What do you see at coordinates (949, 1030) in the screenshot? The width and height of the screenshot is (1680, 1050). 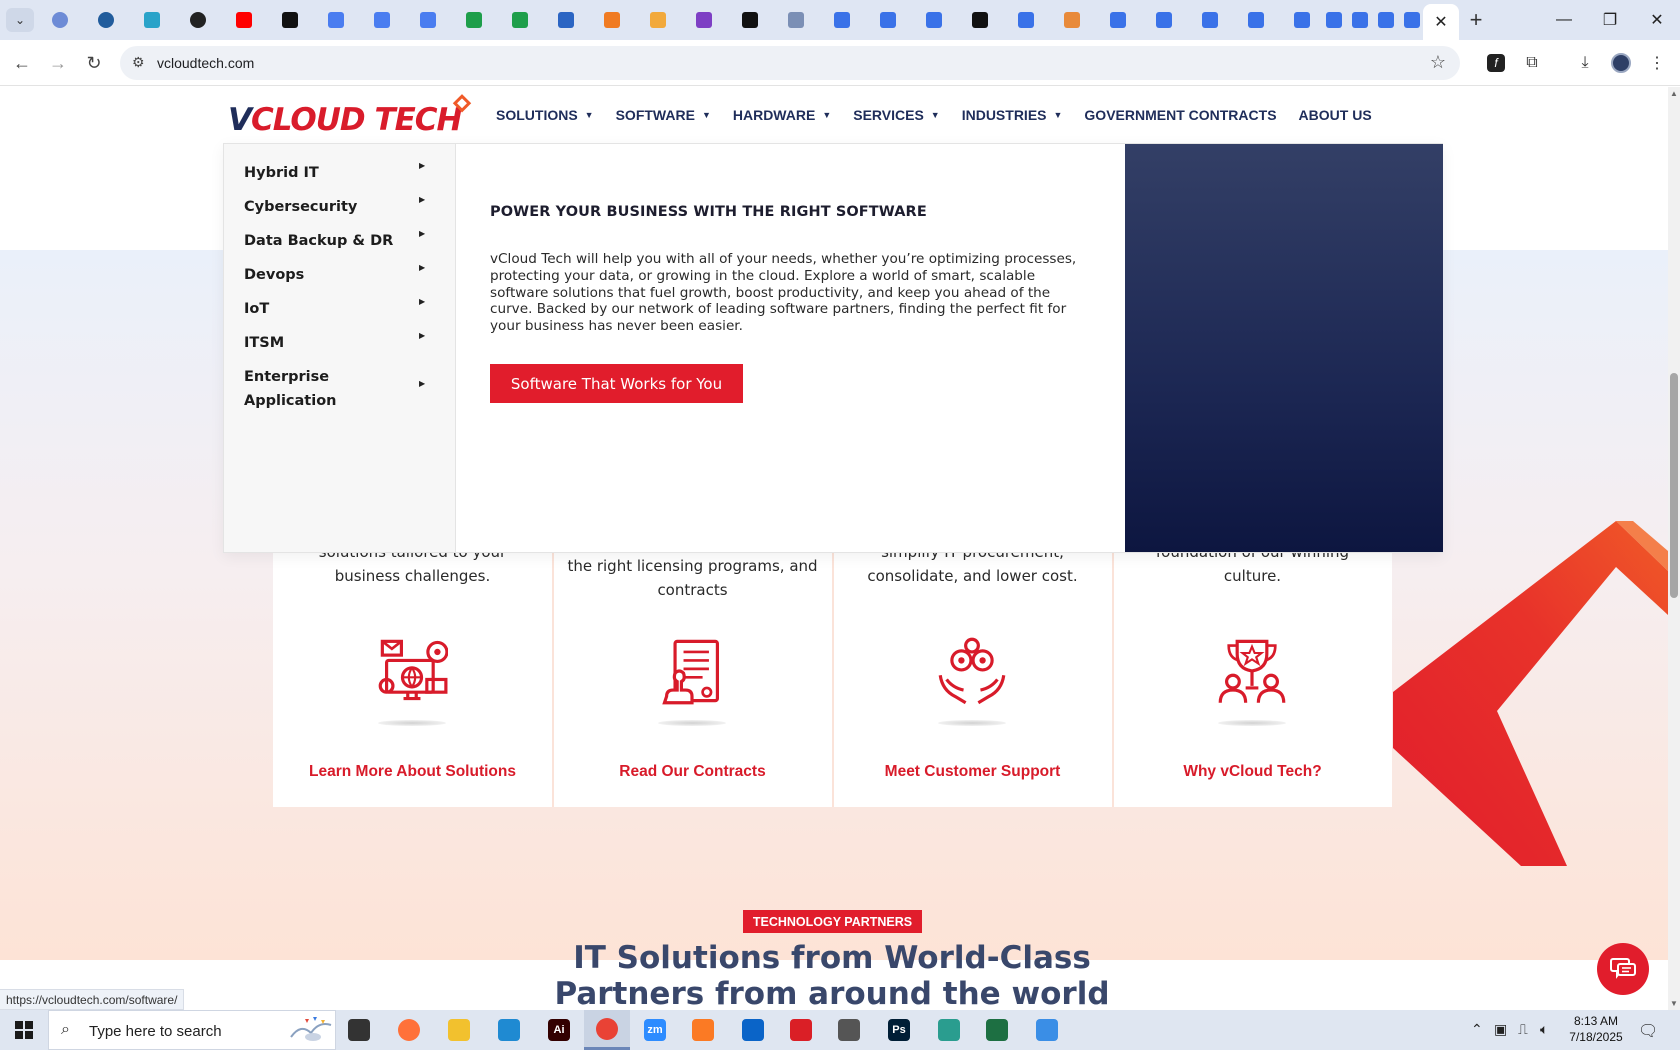 I see `taskbar-app-app-gem` at bounding box center [949, 1030].